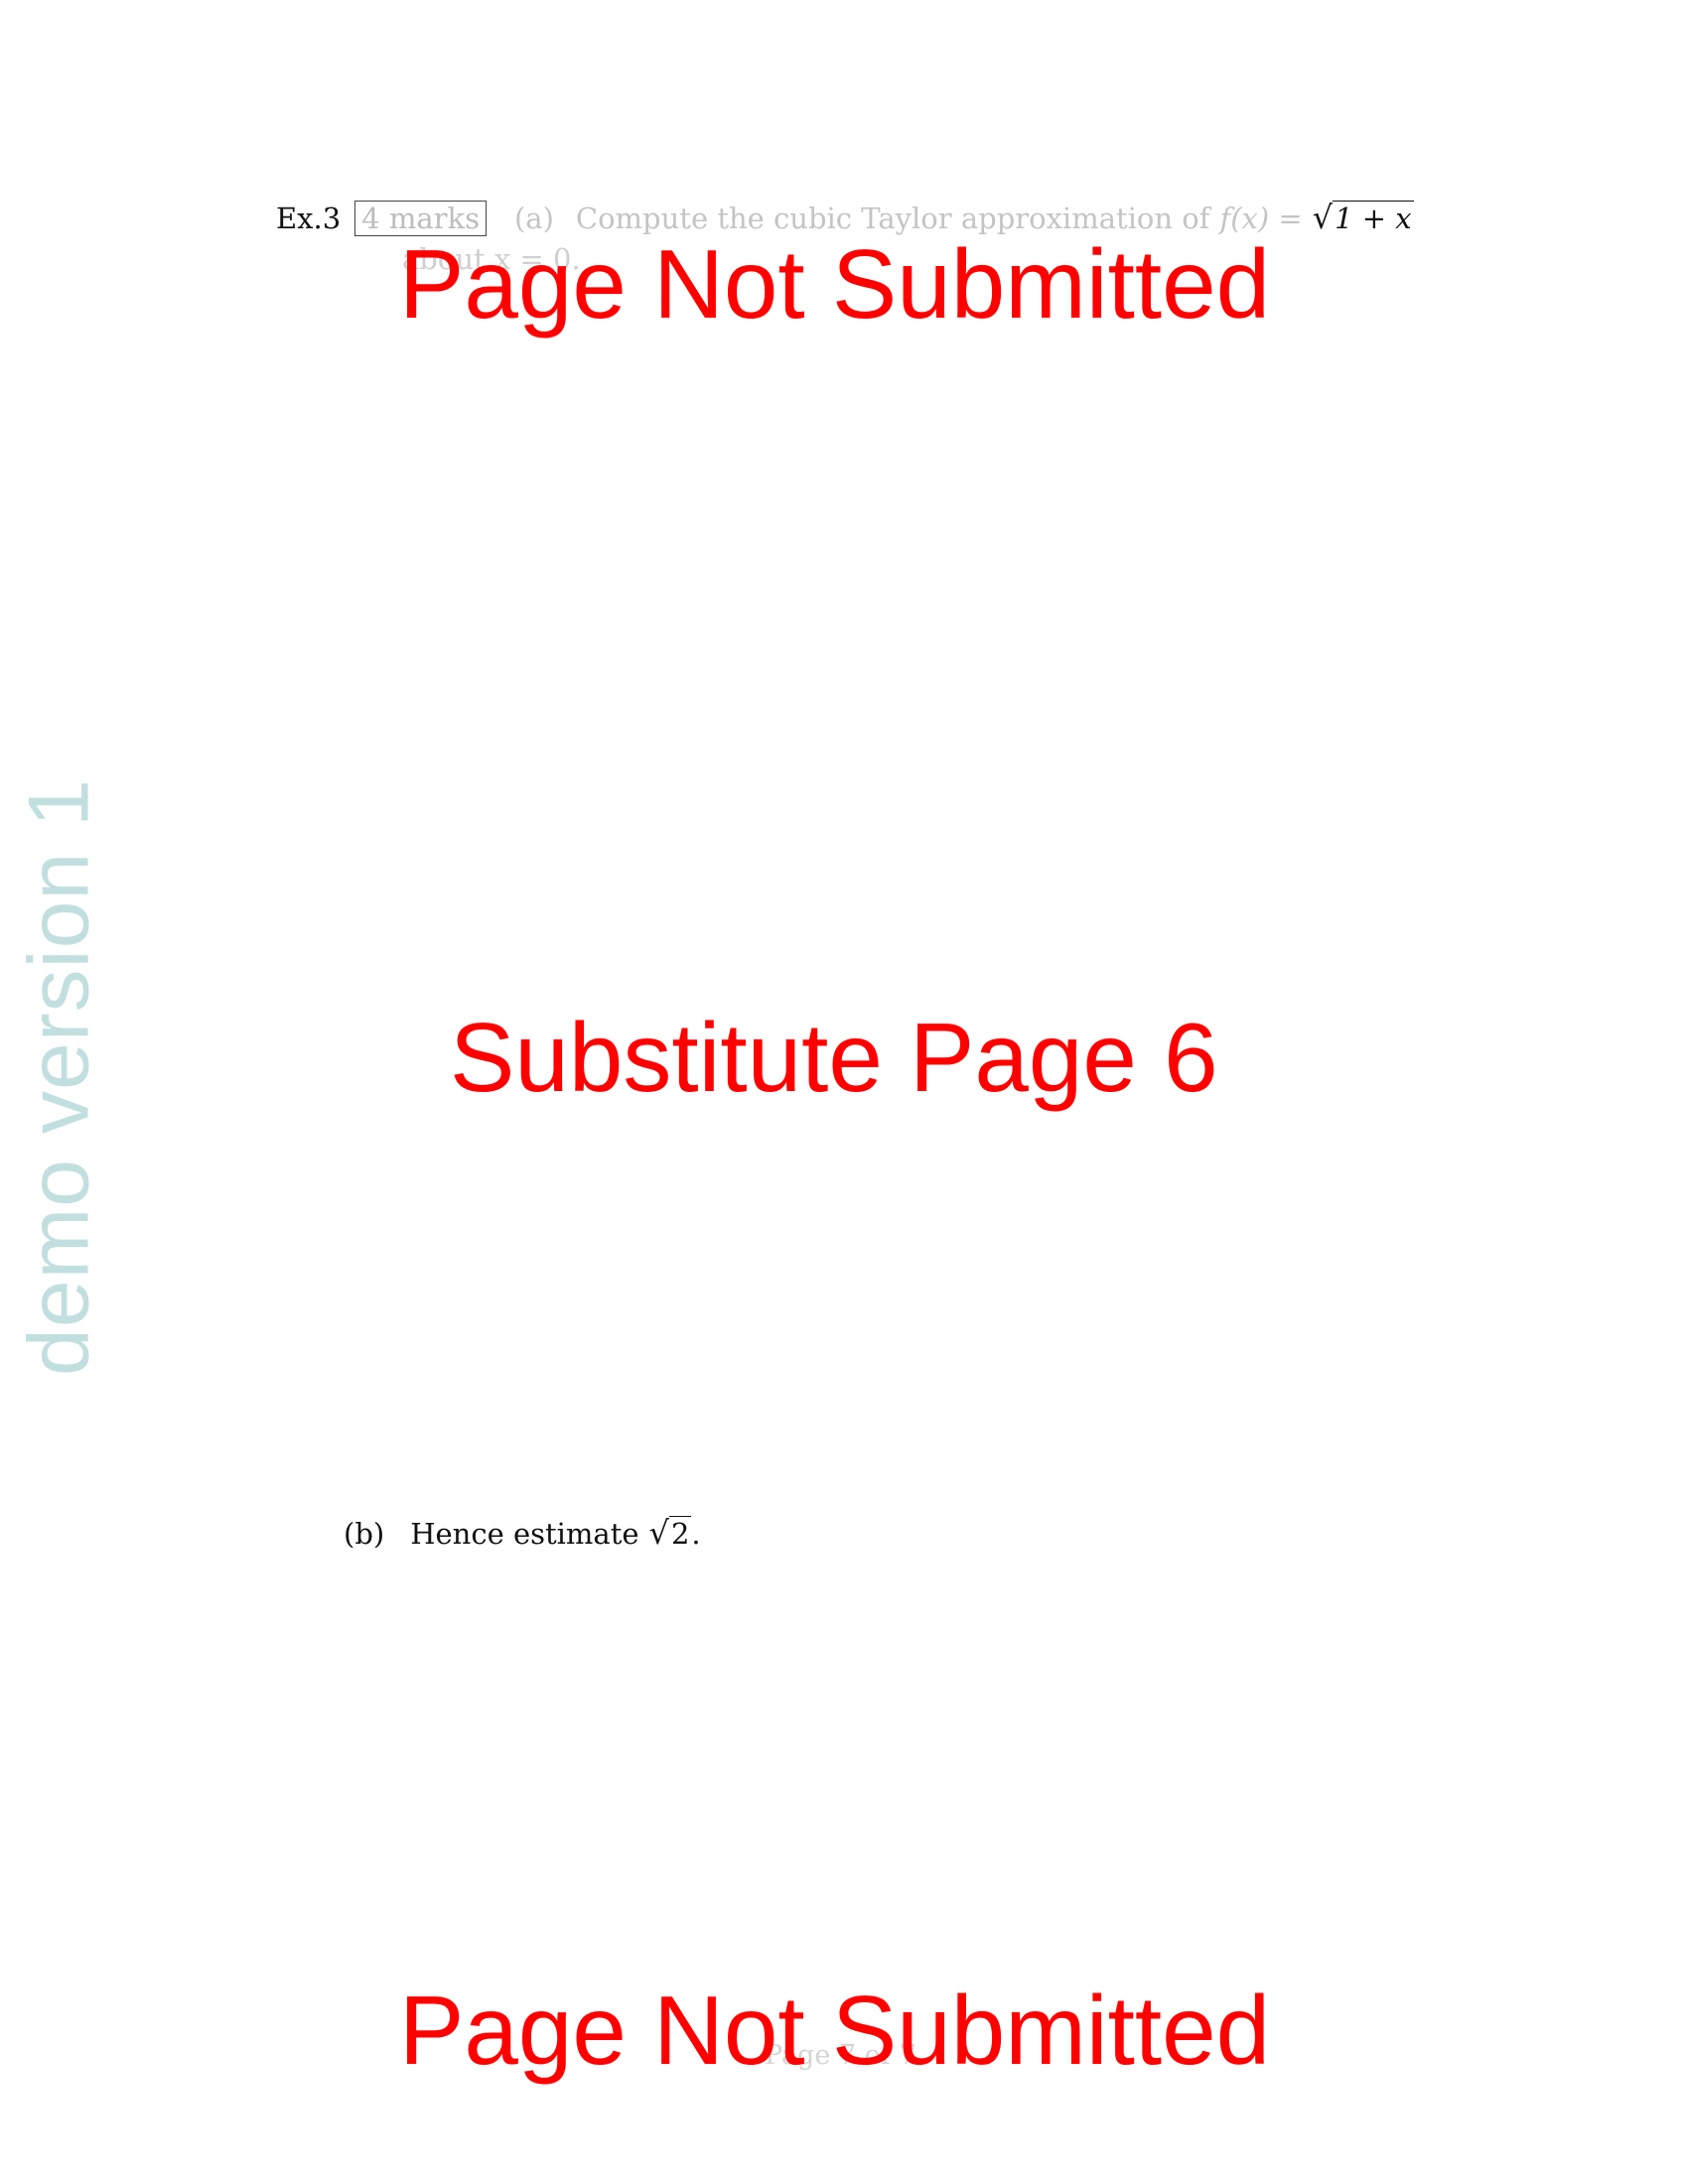 This screenshot has height=2184, width=1688. I want to click on part-b-period: ., so click(696, 1534).